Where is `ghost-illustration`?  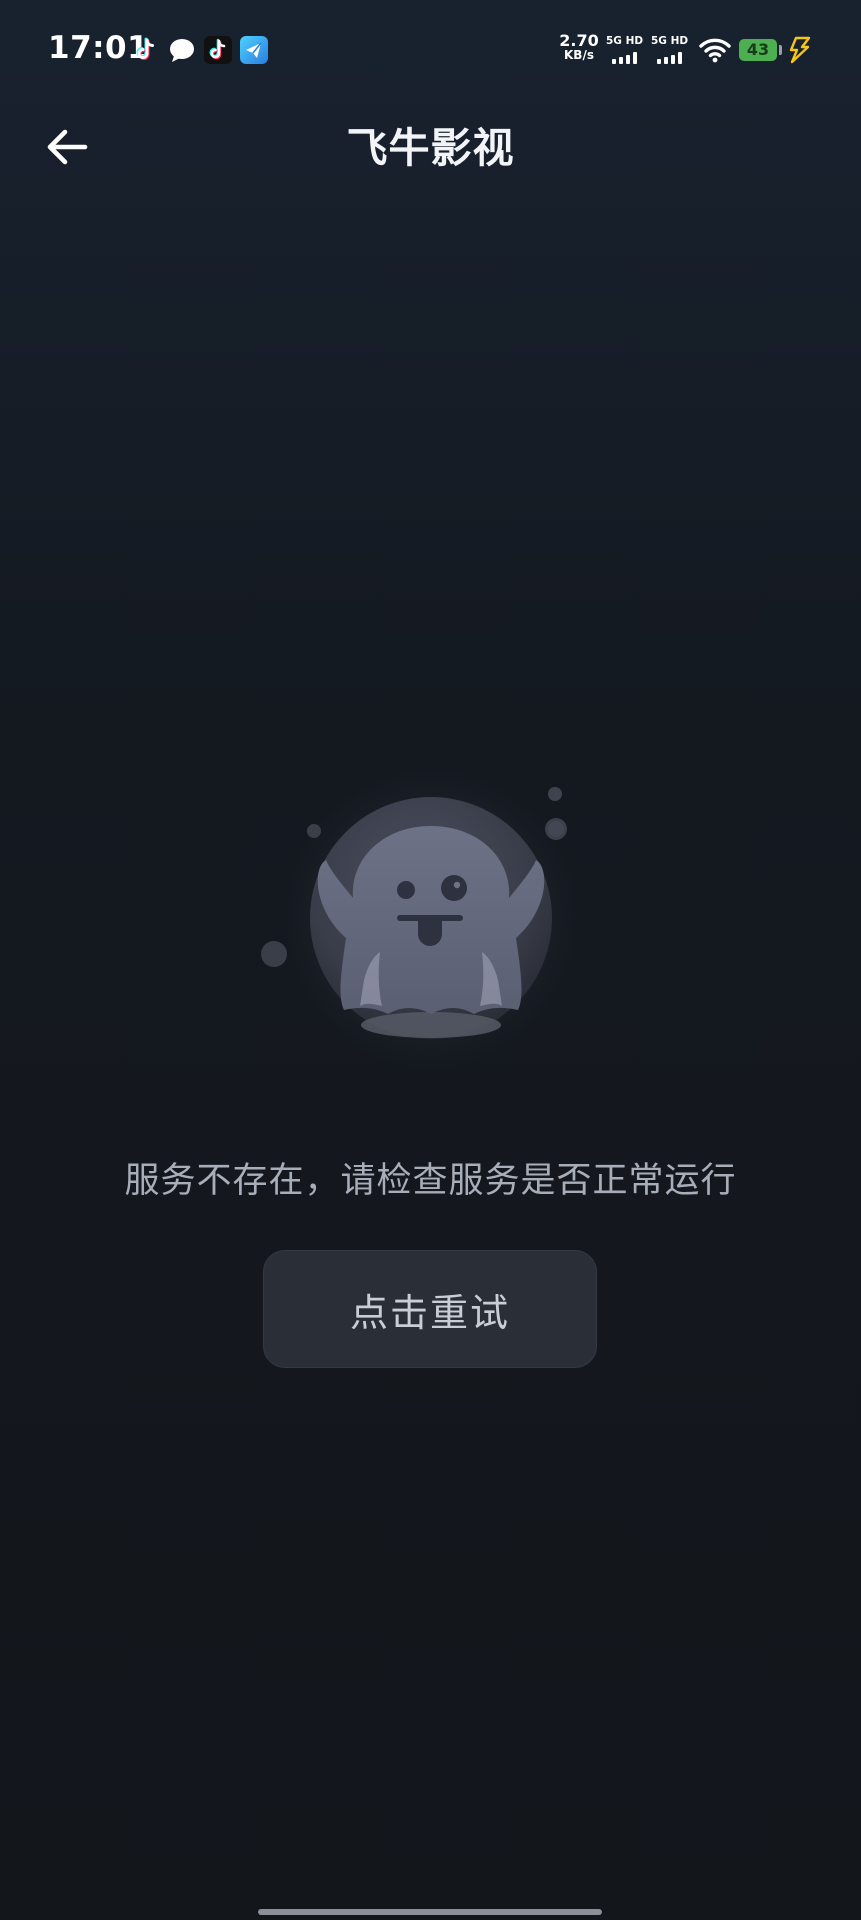 ghost-illustration is located at coordinates (421, 919).